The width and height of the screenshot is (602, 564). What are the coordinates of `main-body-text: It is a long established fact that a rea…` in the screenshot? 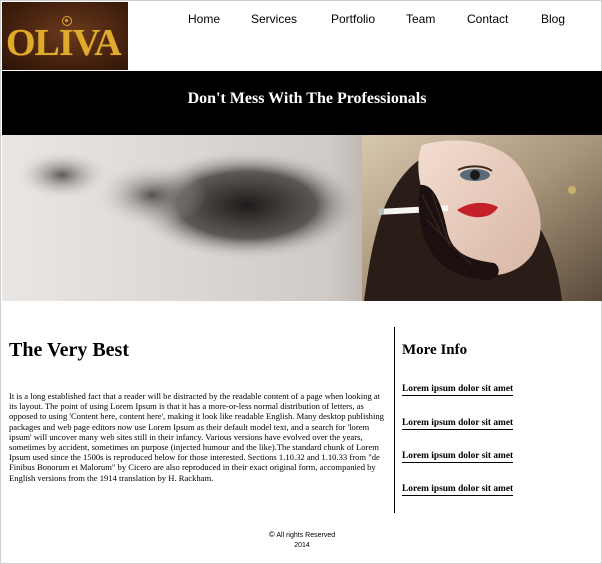 It's located at (196, 437).